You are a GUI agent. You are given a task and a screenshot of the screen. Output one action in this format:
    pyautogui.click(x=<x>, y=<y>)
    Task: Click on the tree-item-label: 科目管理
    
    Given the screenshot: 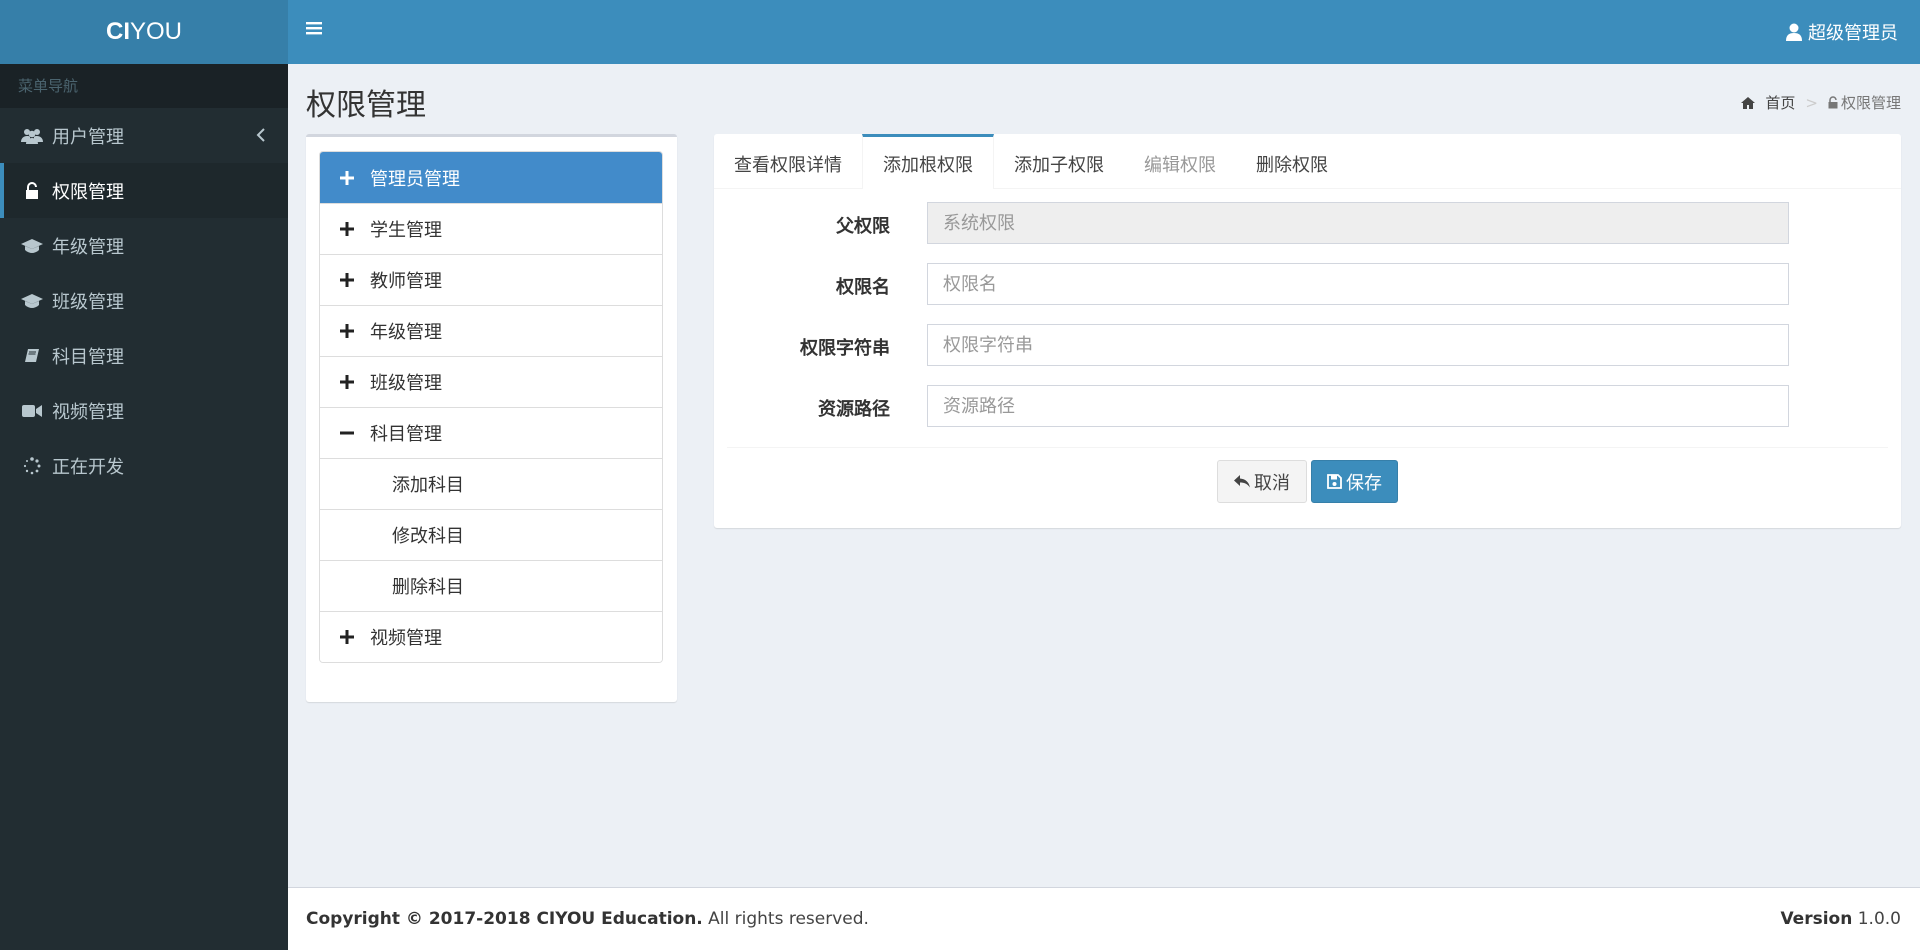 What is the action you would take?
    pyautogui.click(x=406, y=434)
    